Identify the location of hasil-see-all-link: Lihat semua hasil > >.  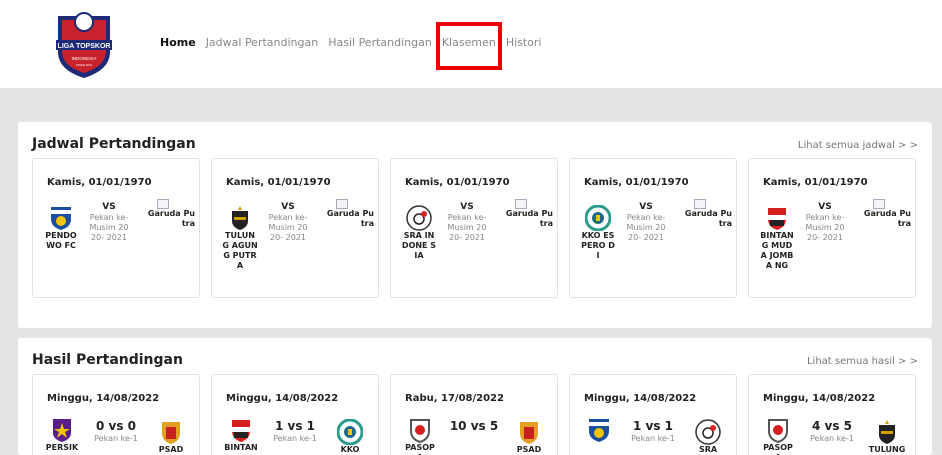
(862, 361).